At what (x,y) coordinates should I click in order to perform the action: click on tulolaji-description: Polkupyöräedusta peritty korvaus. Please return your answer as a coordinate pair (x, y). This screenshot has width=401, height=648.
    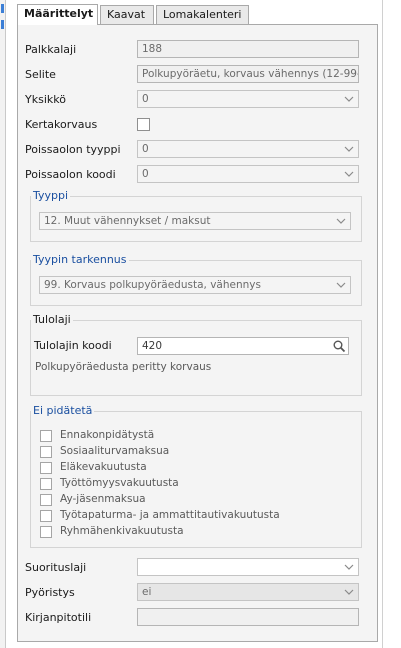
    Looking at the image, I should click on (123, 367).